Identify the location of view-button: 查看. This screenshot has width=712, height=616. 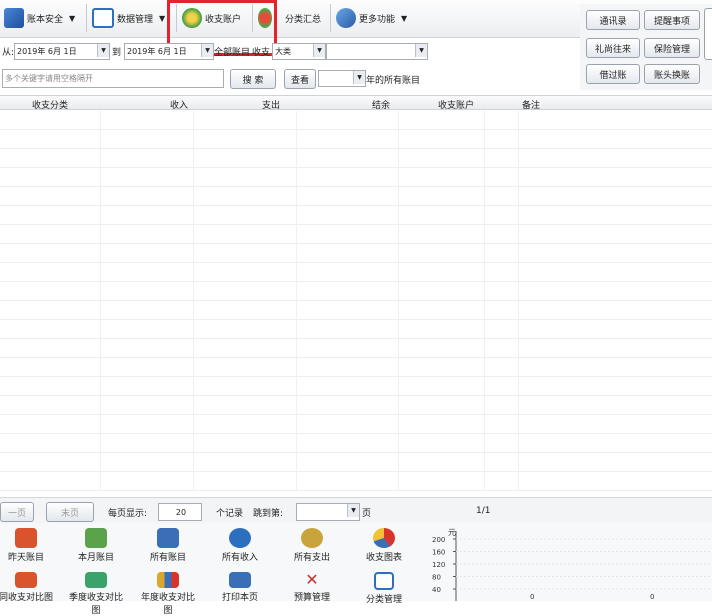
(300, 79).